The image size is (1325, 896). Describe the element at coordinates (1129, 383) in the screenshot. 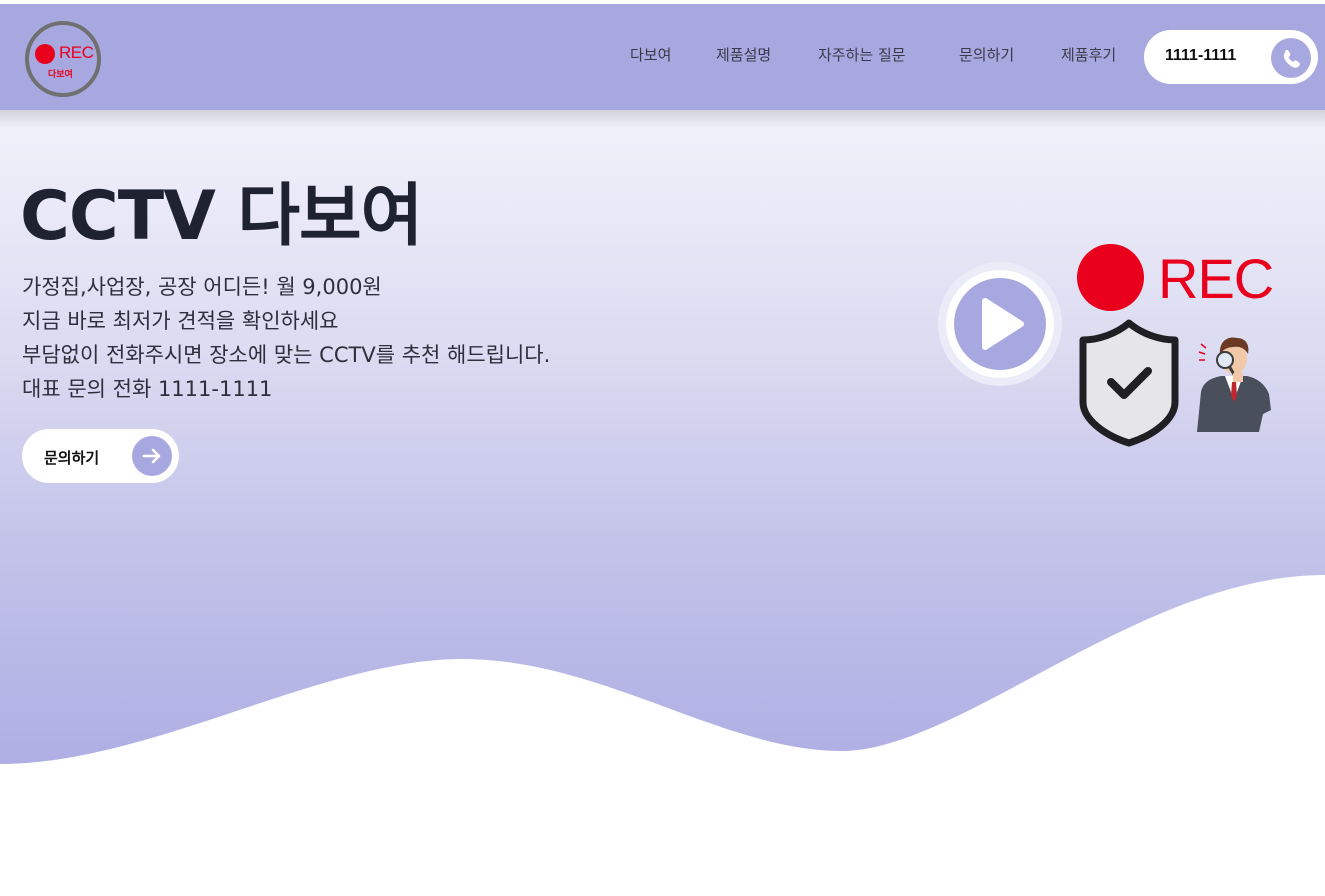

I see `shield-check-icon` at that location.